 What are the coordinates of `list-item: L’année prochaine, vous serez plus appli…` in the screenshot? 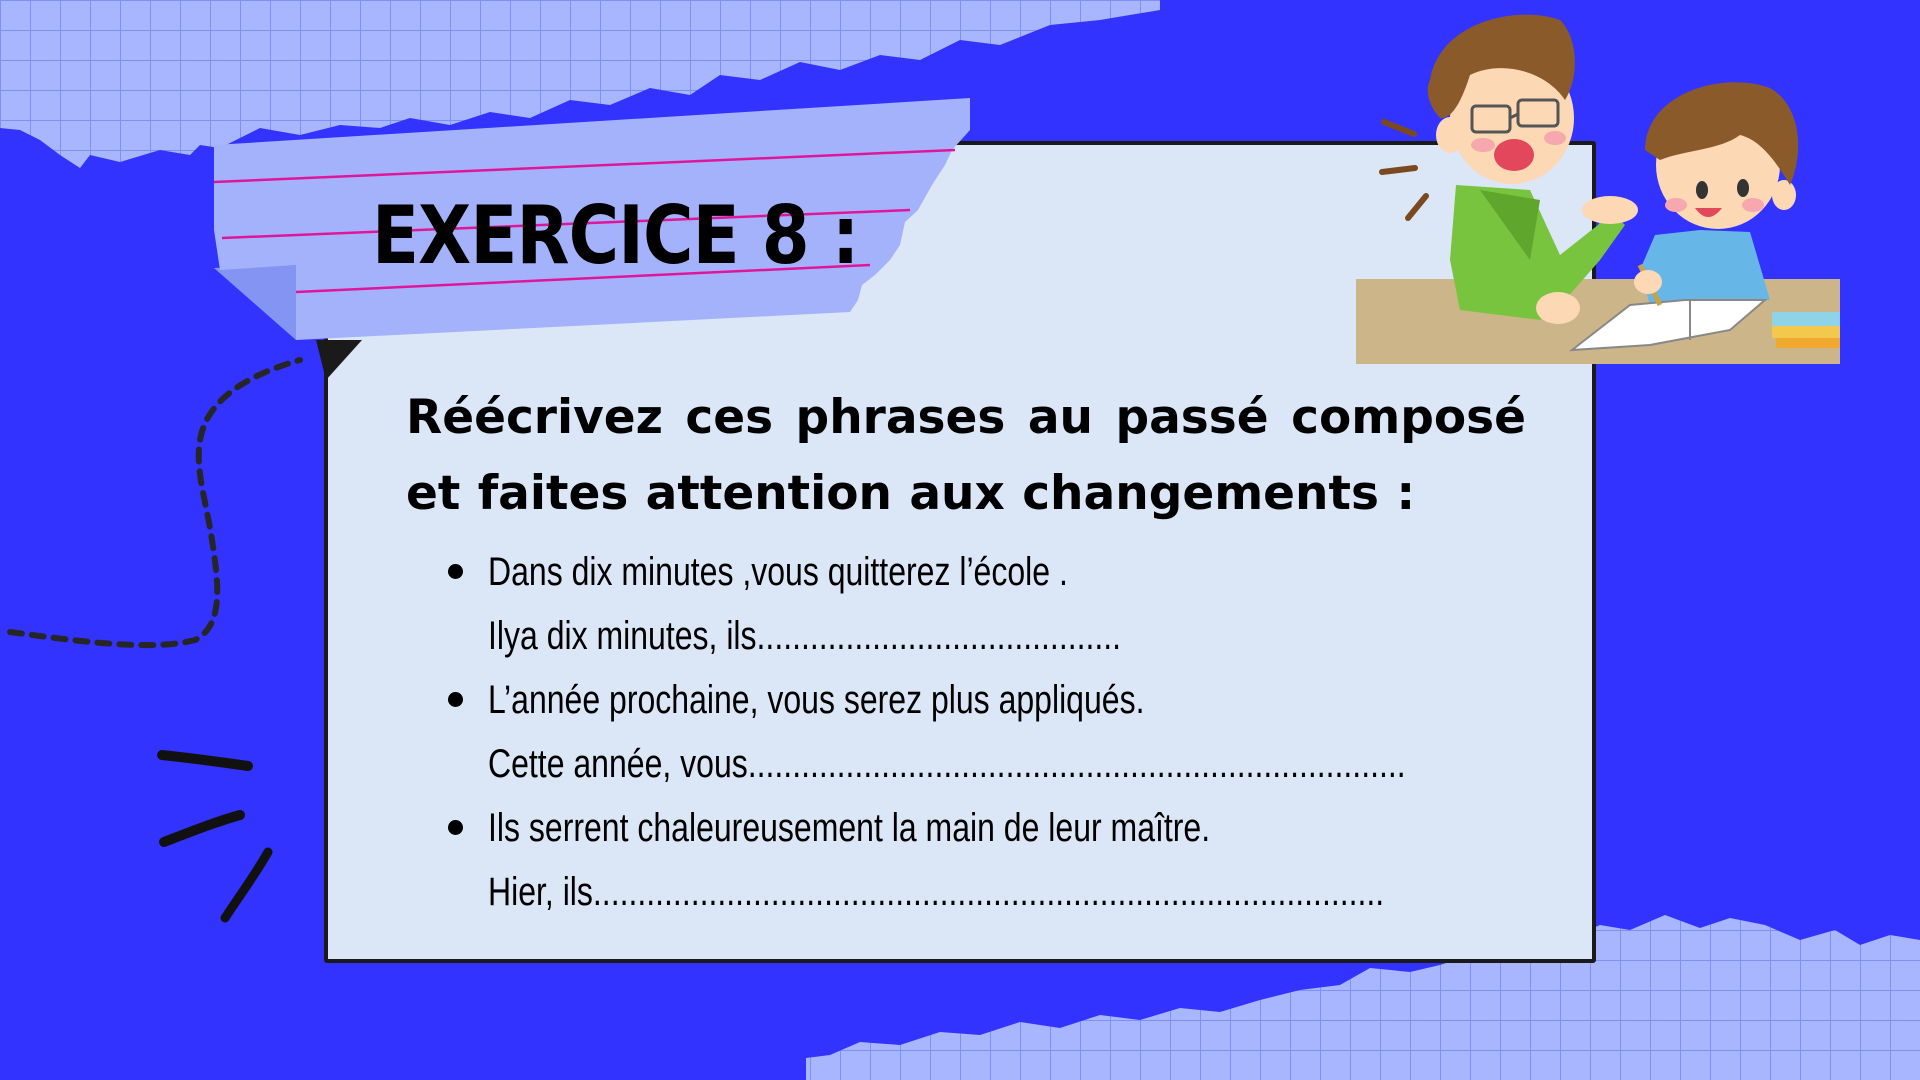 It's located at (1041, 732).